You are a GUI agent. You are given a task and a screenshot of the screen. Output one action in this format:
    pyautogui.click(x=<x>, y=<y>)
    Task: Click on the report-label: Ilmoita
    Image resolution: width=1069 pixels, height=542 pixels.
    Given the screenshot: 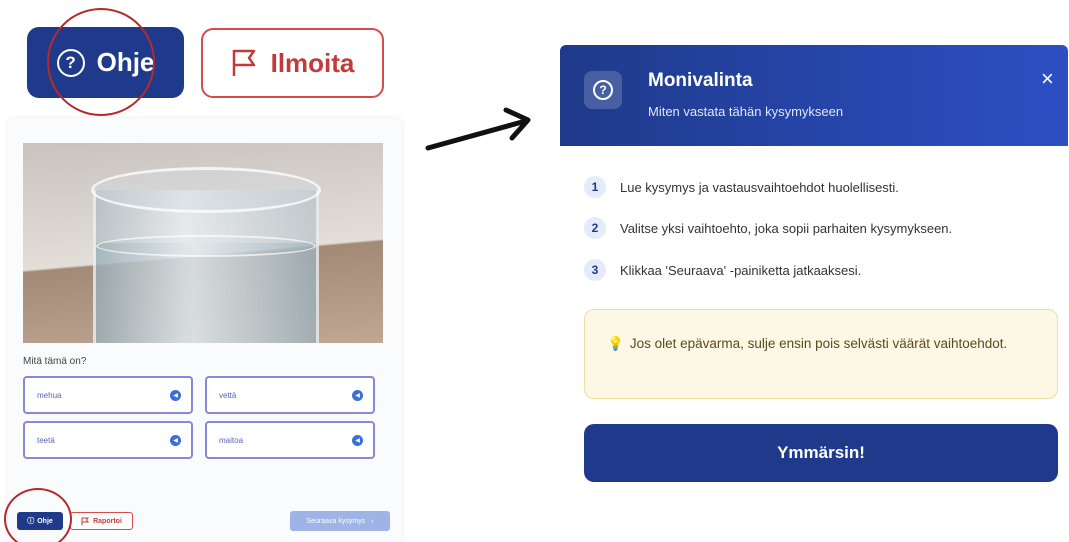 What is the action you would take?
    pyautogui.click(x=312, y=62)
    